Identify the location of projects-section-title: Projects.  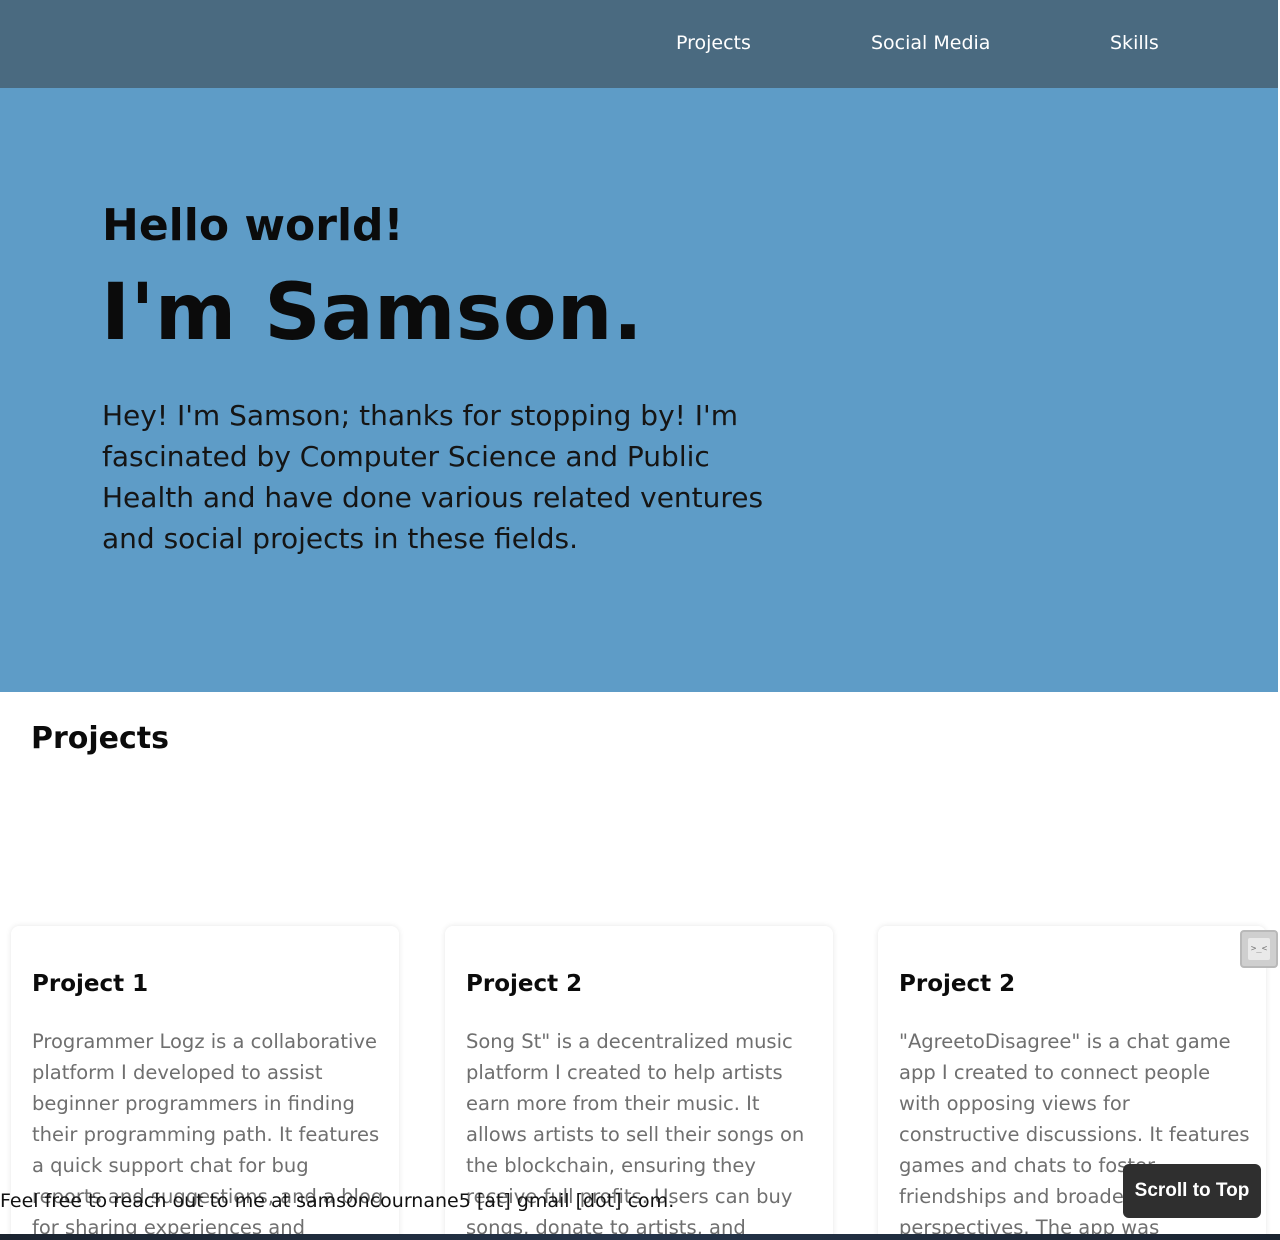
(100, 738).